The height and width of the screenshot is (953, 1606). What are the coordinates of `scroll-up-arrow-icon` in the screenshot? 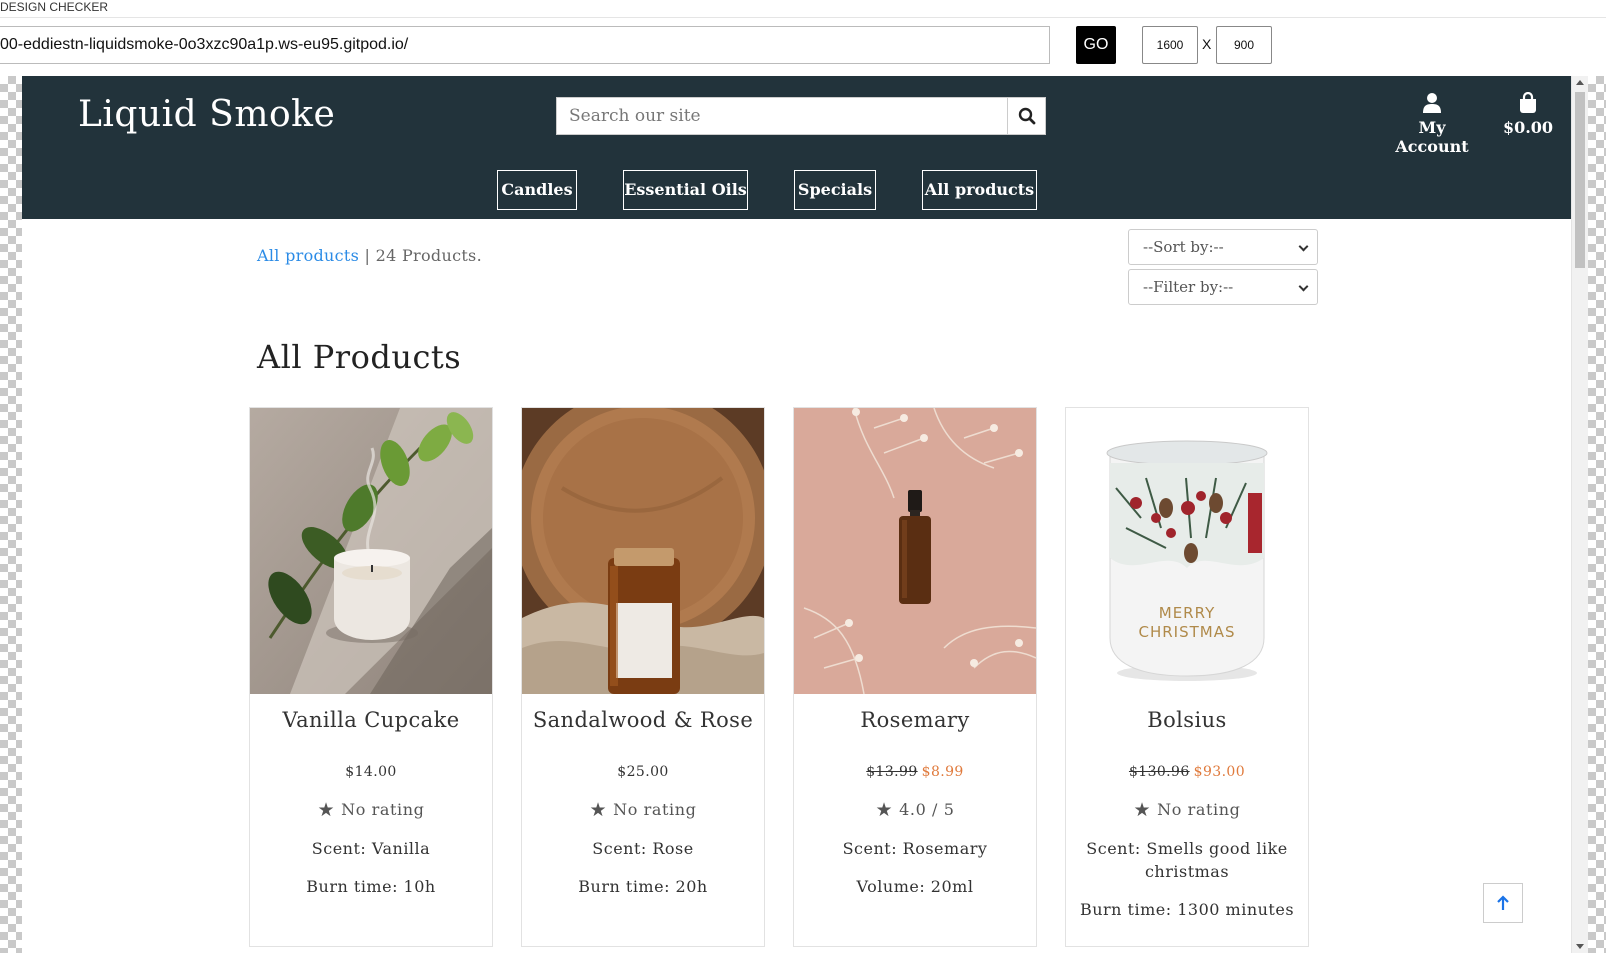 It's located at (1580, 82).